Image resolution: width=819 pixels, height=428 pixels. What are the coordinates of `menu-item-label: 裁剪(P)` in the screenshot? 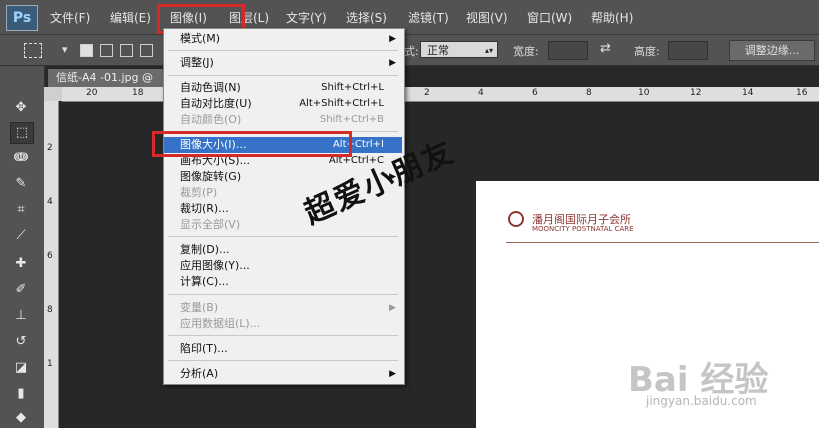 It's located at (199, 192).